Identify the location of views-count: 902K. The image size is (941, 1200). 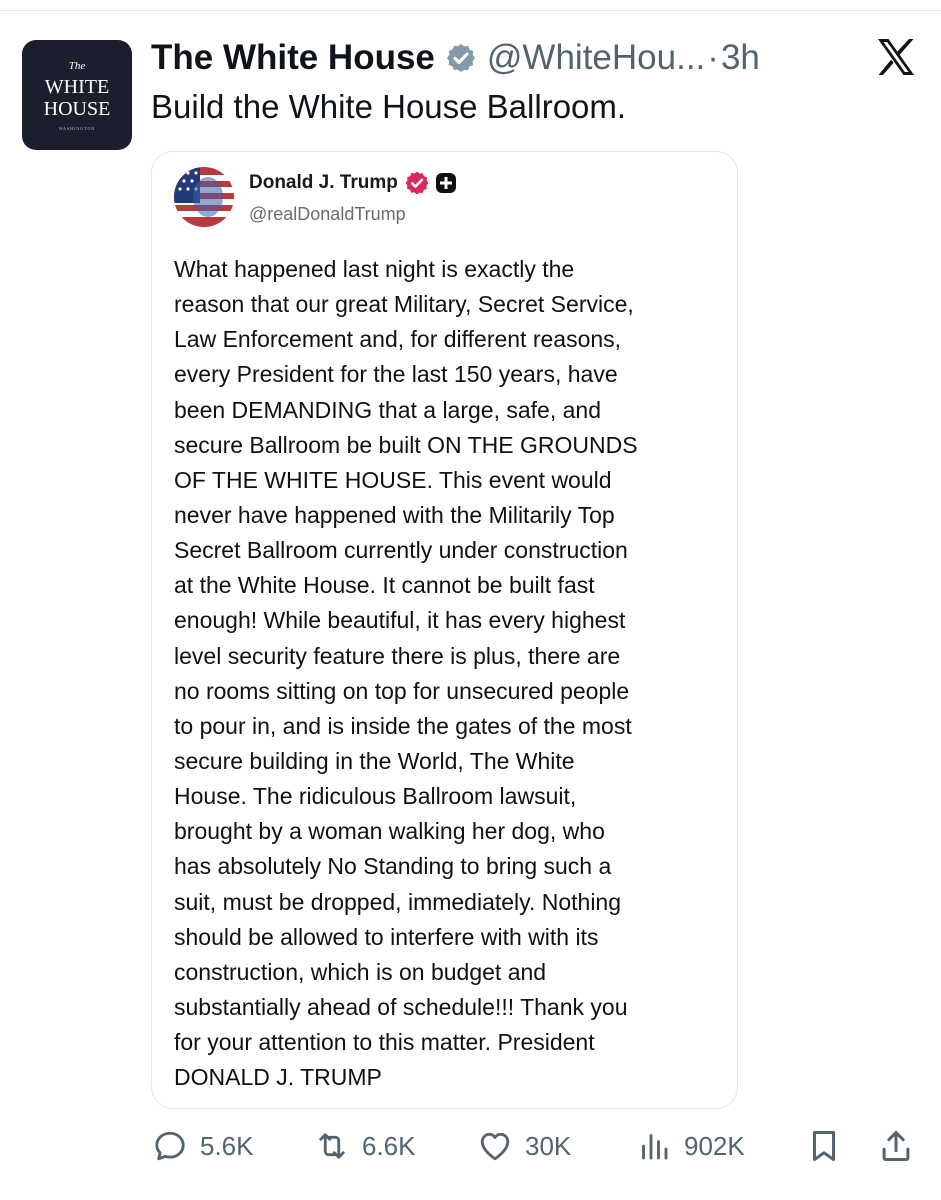
(714, 1145).